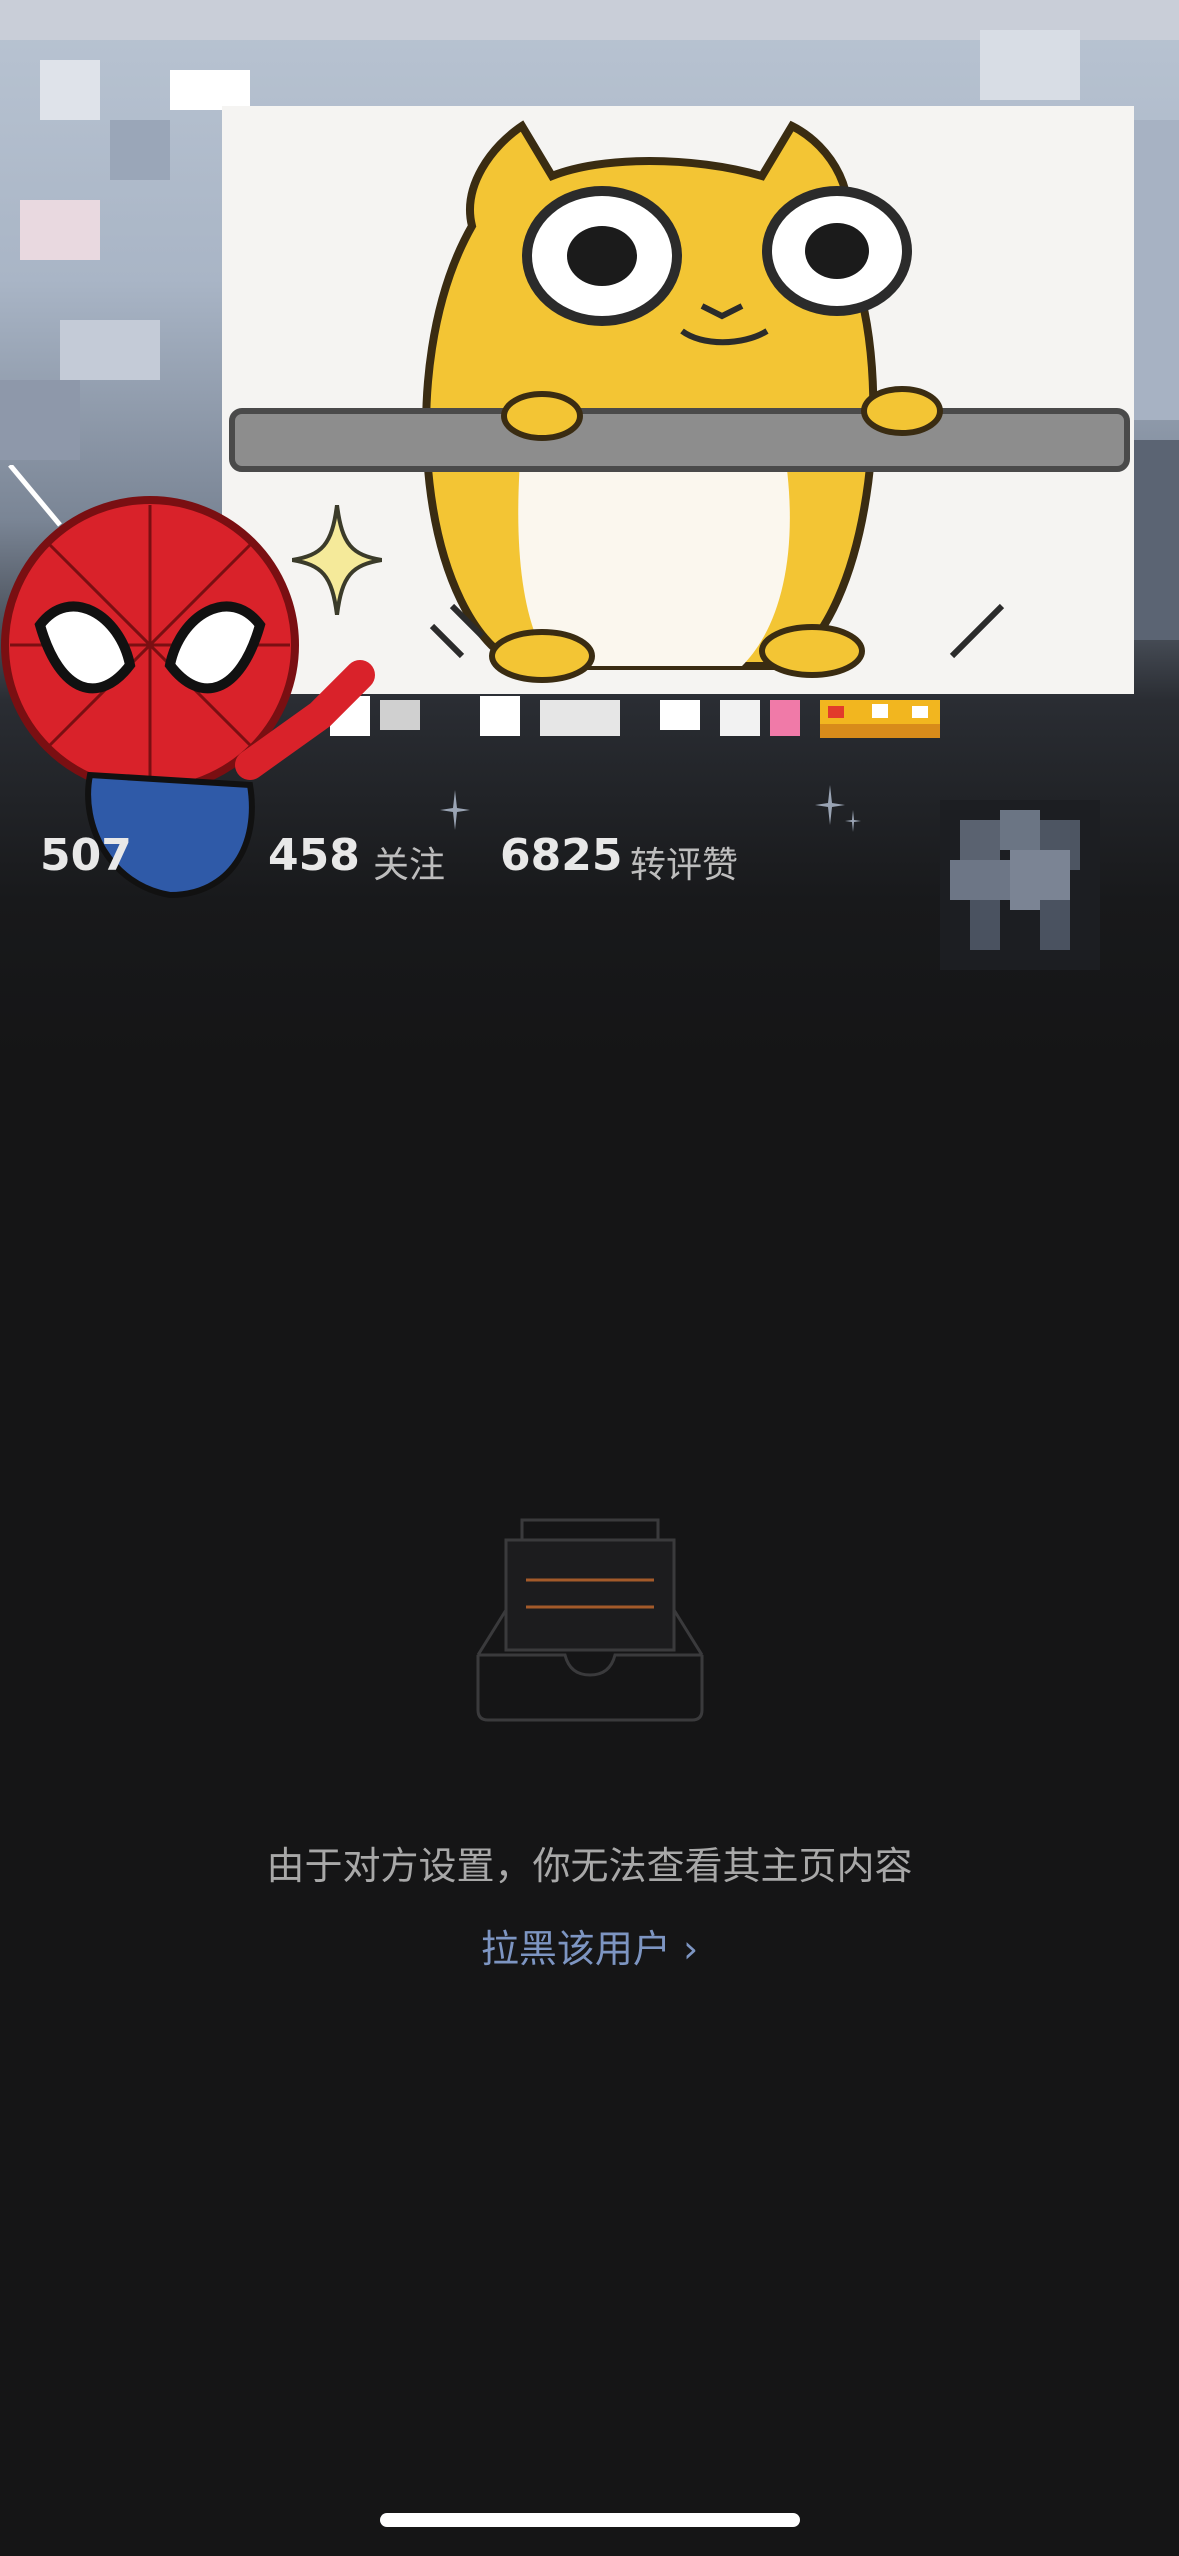 This screenshot has width=1179, height=2556. What do you see at coordinates (590, 2520) in the screenshot?
I see `home-indicator` at bounding box center [590, 2520].